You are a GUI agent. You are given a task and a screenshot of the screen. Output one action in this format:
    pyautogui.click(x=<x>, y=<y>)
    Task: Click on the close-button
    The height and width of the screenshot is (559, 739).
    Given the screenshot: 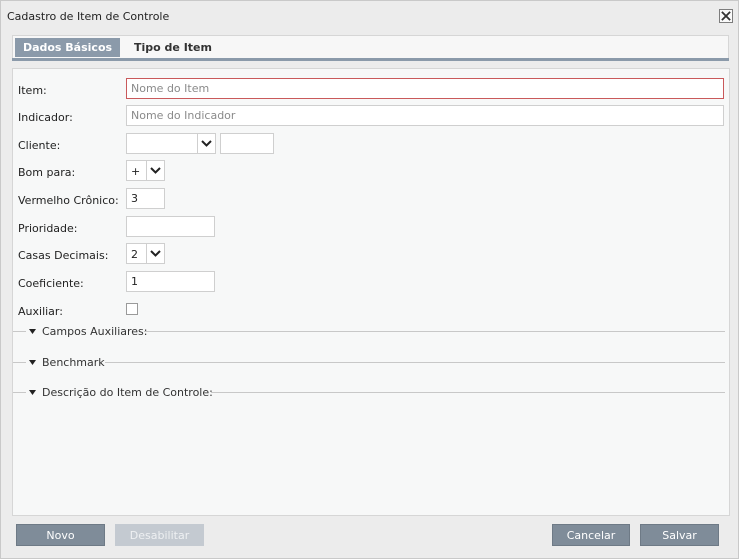 What is the action you would take?
    pyautogui.click(x=726, y=16)
    